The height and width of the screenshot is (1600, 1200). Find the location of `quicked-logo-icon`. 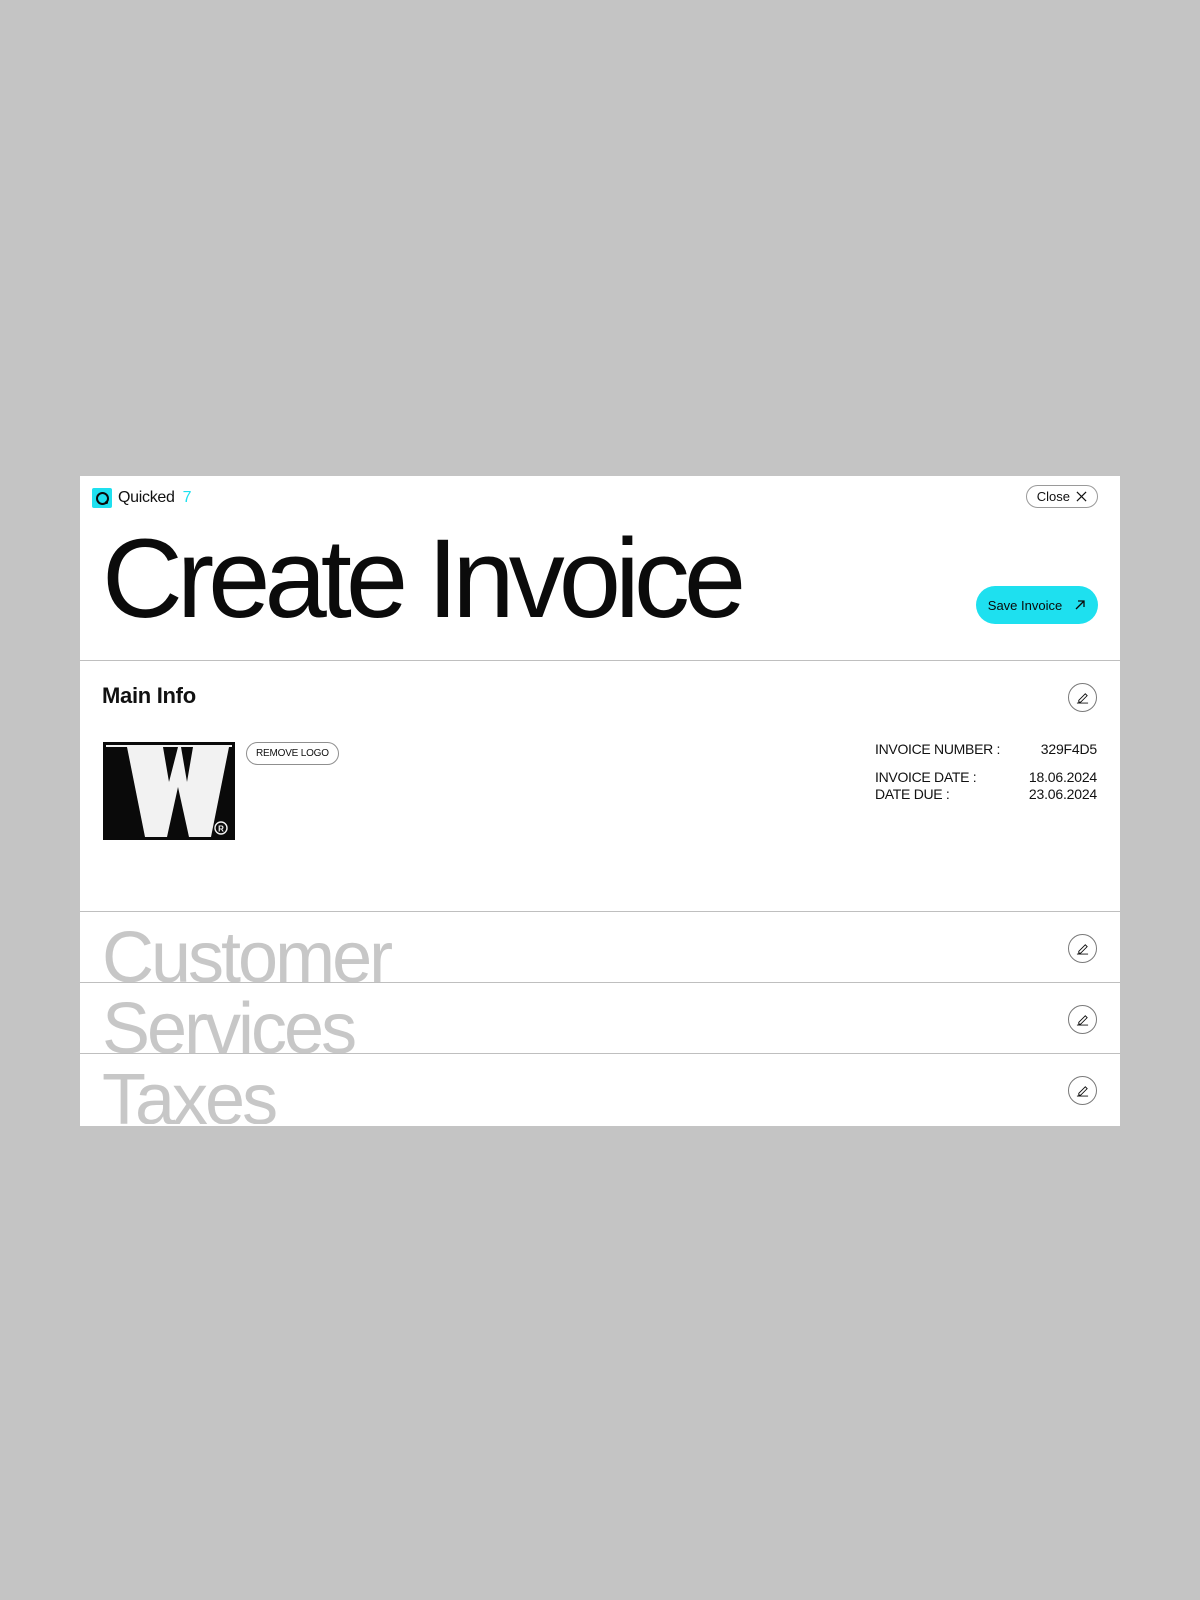

quicked-logo-icon is located at coordinates (102, 498).